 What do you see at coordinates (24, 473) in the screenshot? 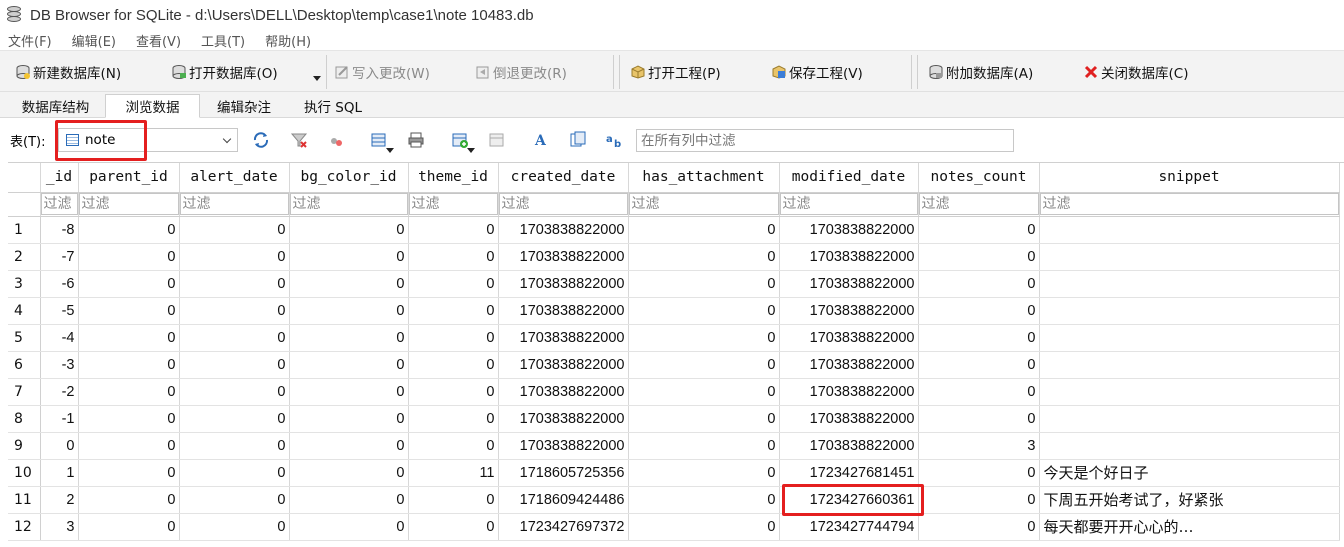
I see `row-number: 10` at bounding box center [24, 473].